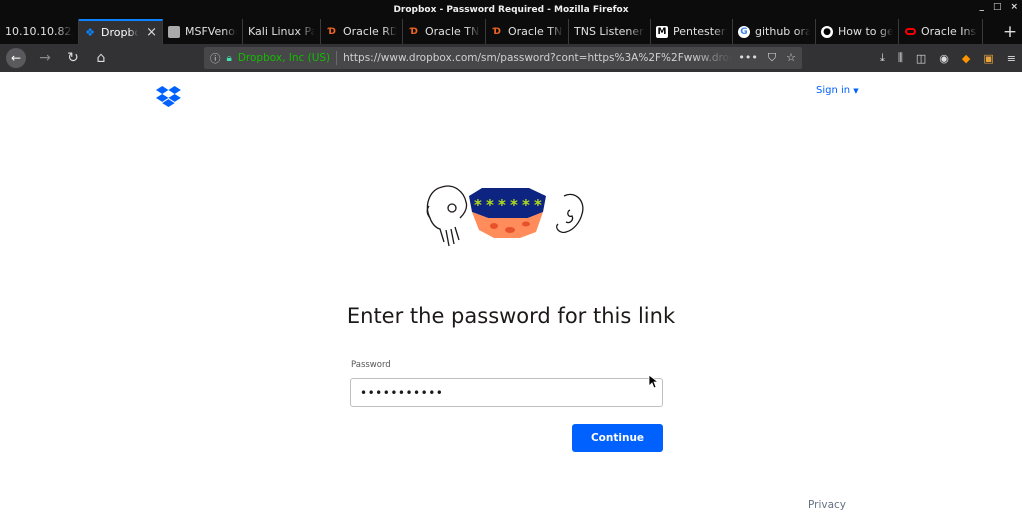 The image size is (1022, 531). I want to click on close-tab-icon: ×, so click(151, 32).